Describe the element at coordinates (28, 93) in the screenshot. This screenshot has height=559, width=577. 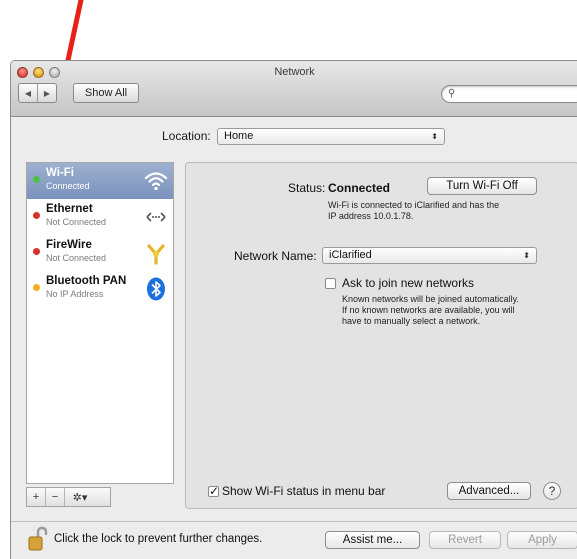
I see `back-arrow-icon: ◀` at that location.